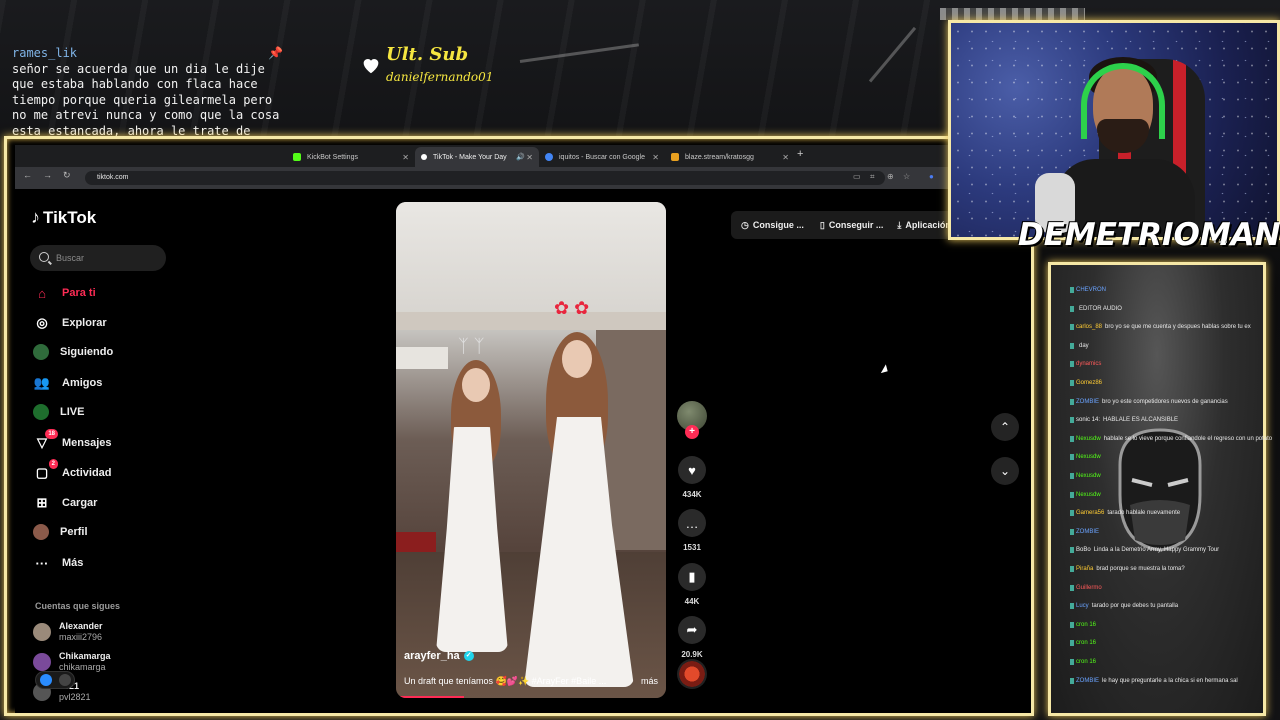 The width and height of the screenshot is (1280, 720). What do you see at coordinates (47, 175) in the screenshot?
I see `forward-icon: →` at bounding box center [47, 175].